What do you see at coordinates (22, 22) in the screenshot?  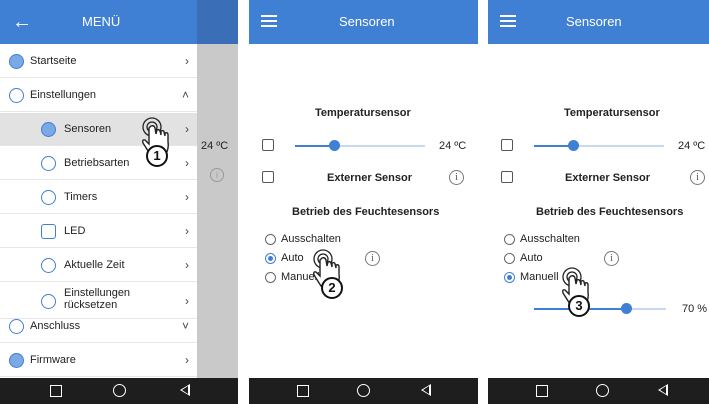 I see `back-arrow-icon: ←` at bounding box center [22, 22].